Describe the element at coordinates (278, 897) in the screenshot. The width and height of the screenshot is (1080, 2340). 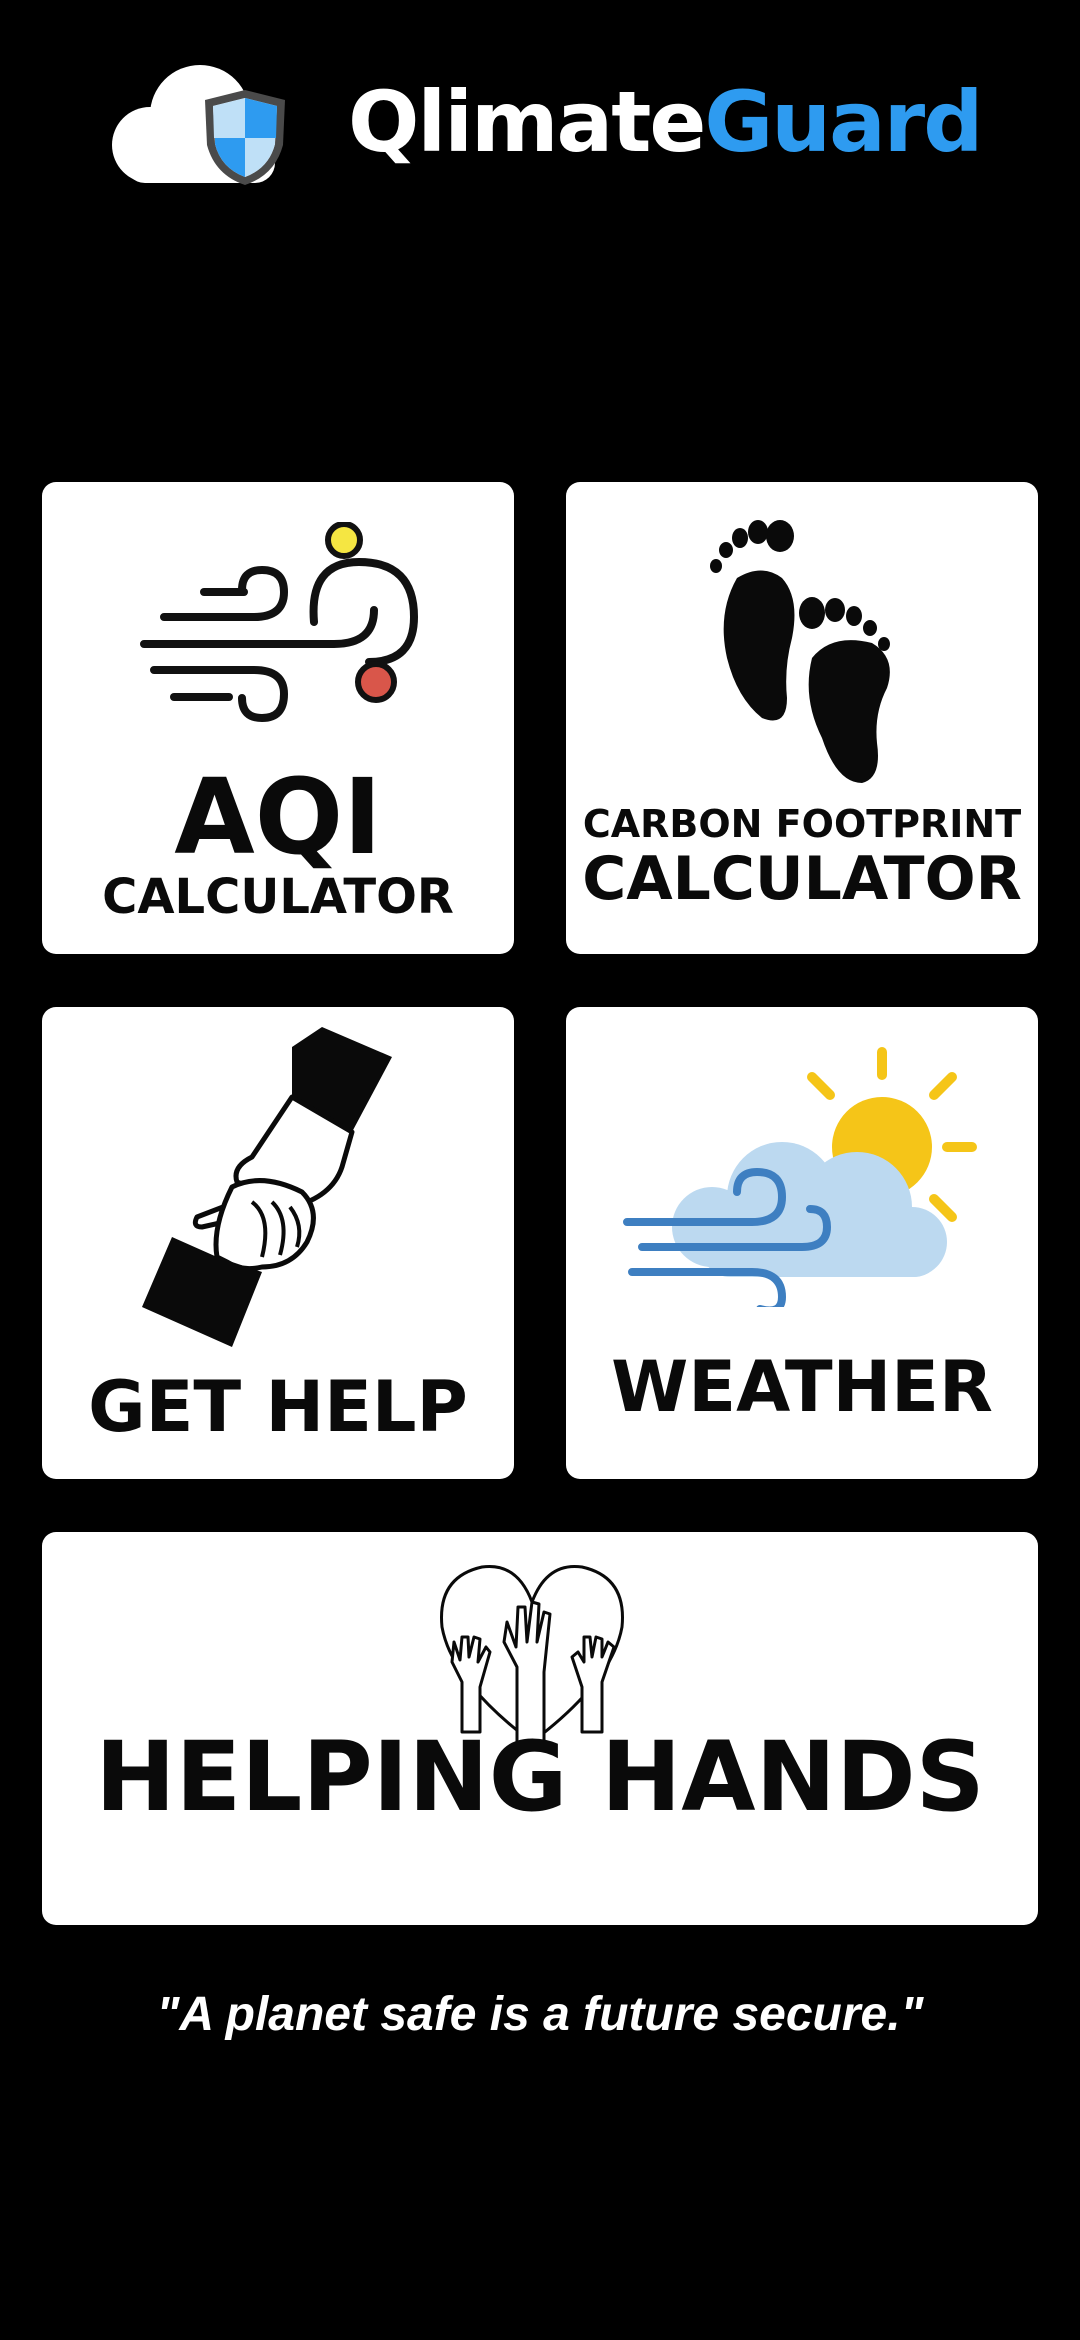
I see `aqi-sublabel: CALCULATOR` at that location.